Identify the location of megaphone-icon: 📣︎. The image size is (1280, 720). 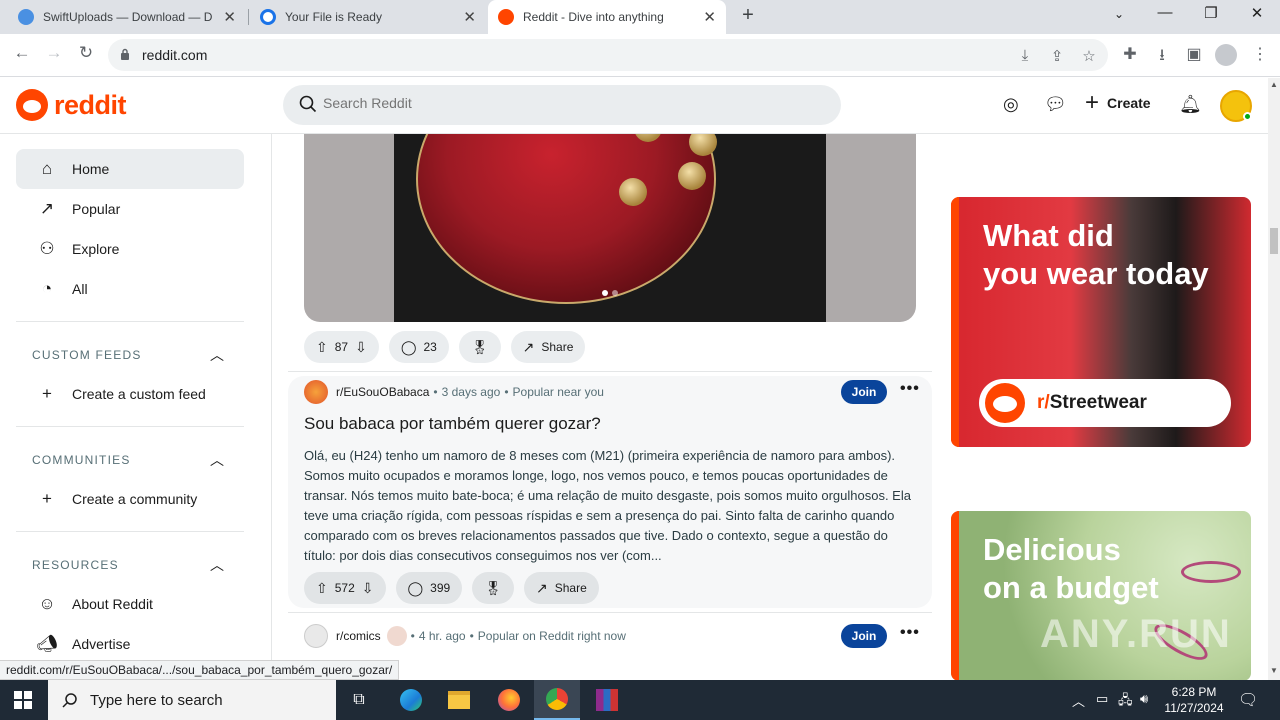
(47, 643).